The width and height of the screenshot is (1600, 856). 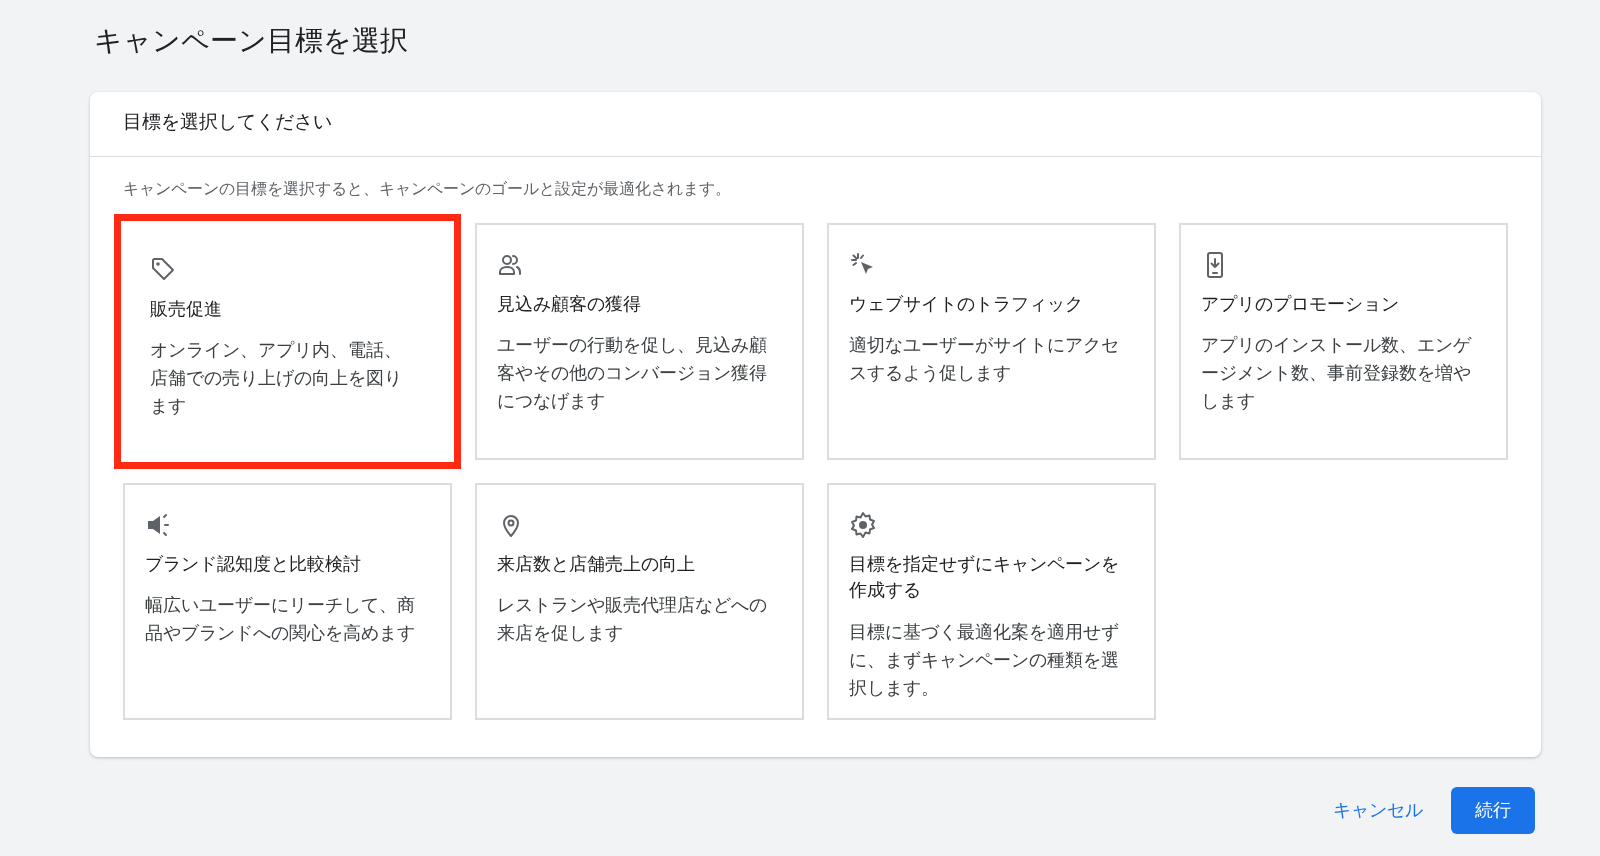 What do you see at coordinates (984, 578) in the screenshot?
I see `goal-title: 目標を指定せずにキャンペーンを作成する` at bounding box center [984, 578].